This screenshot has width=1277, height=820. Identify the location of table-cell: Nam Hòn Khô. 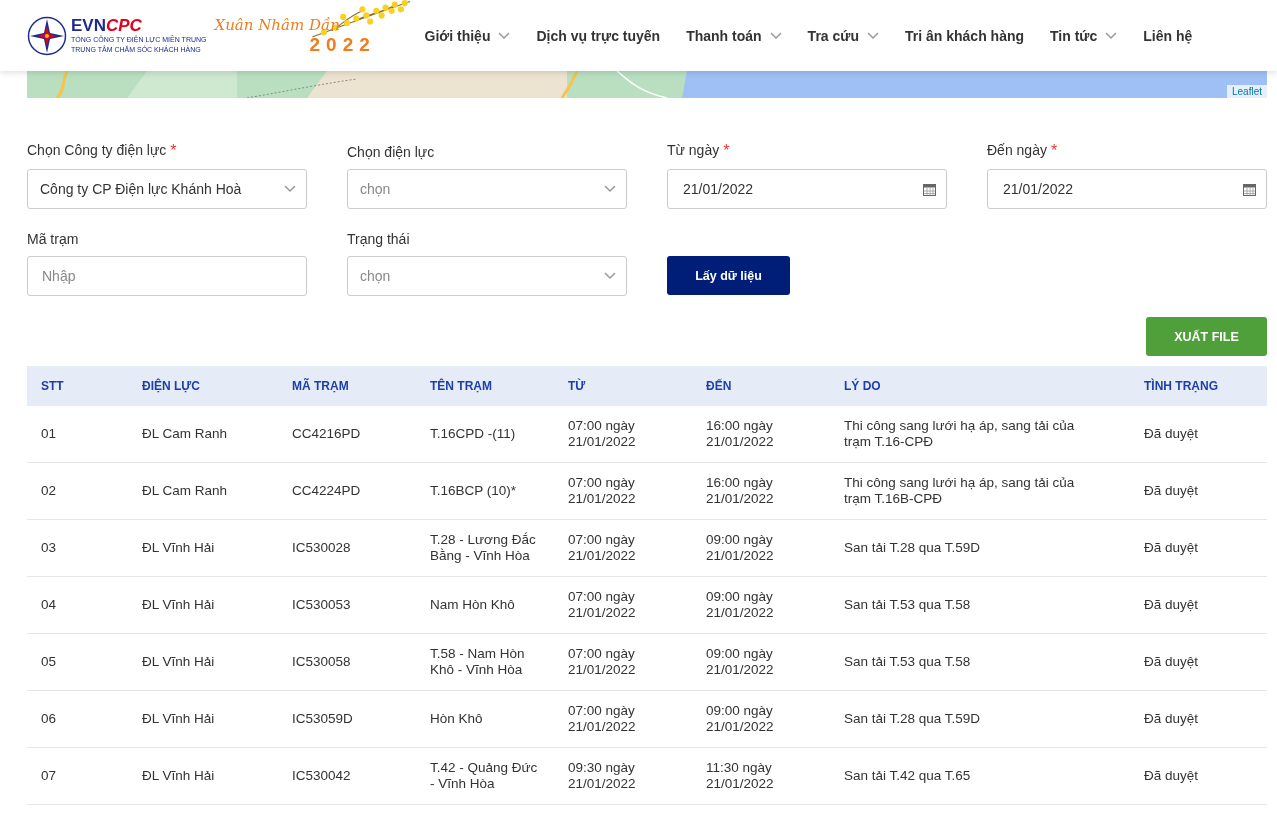
(485, 605).